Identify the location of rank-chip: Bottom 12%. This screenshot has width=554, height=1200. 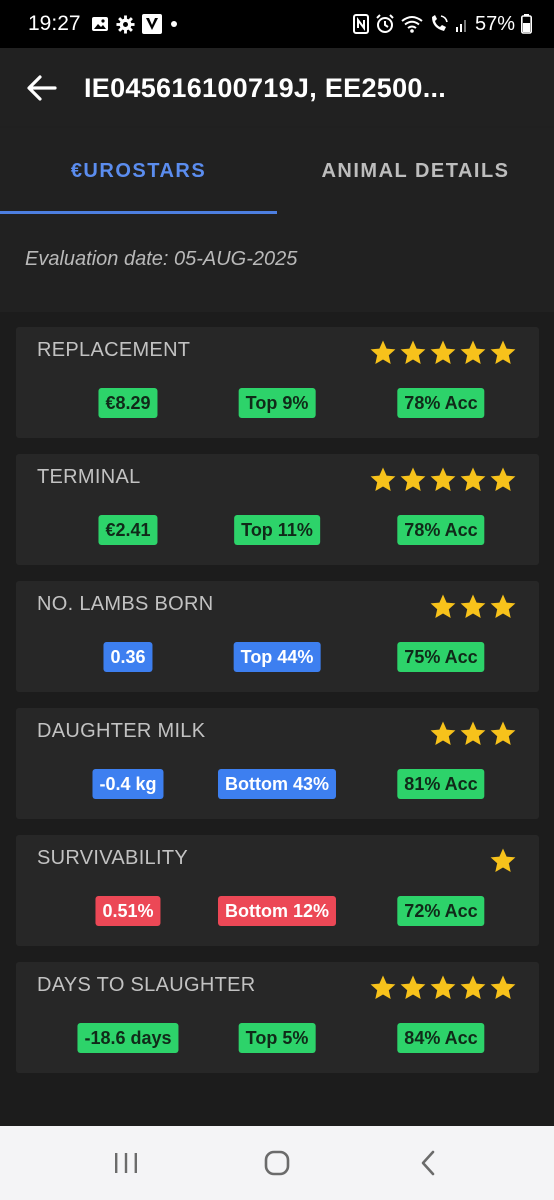
(277, 911).